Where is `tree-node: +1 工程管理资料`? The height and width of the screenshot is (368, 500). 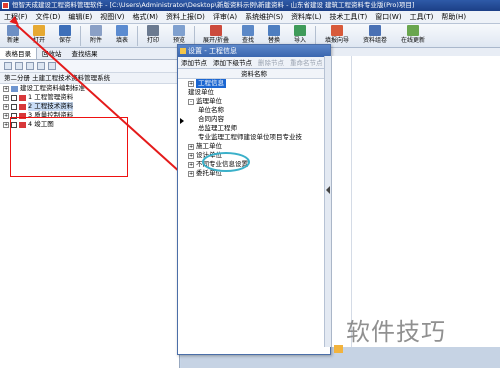 tree-node: +1 工程管理资料 is located at coordinates (91, 97).